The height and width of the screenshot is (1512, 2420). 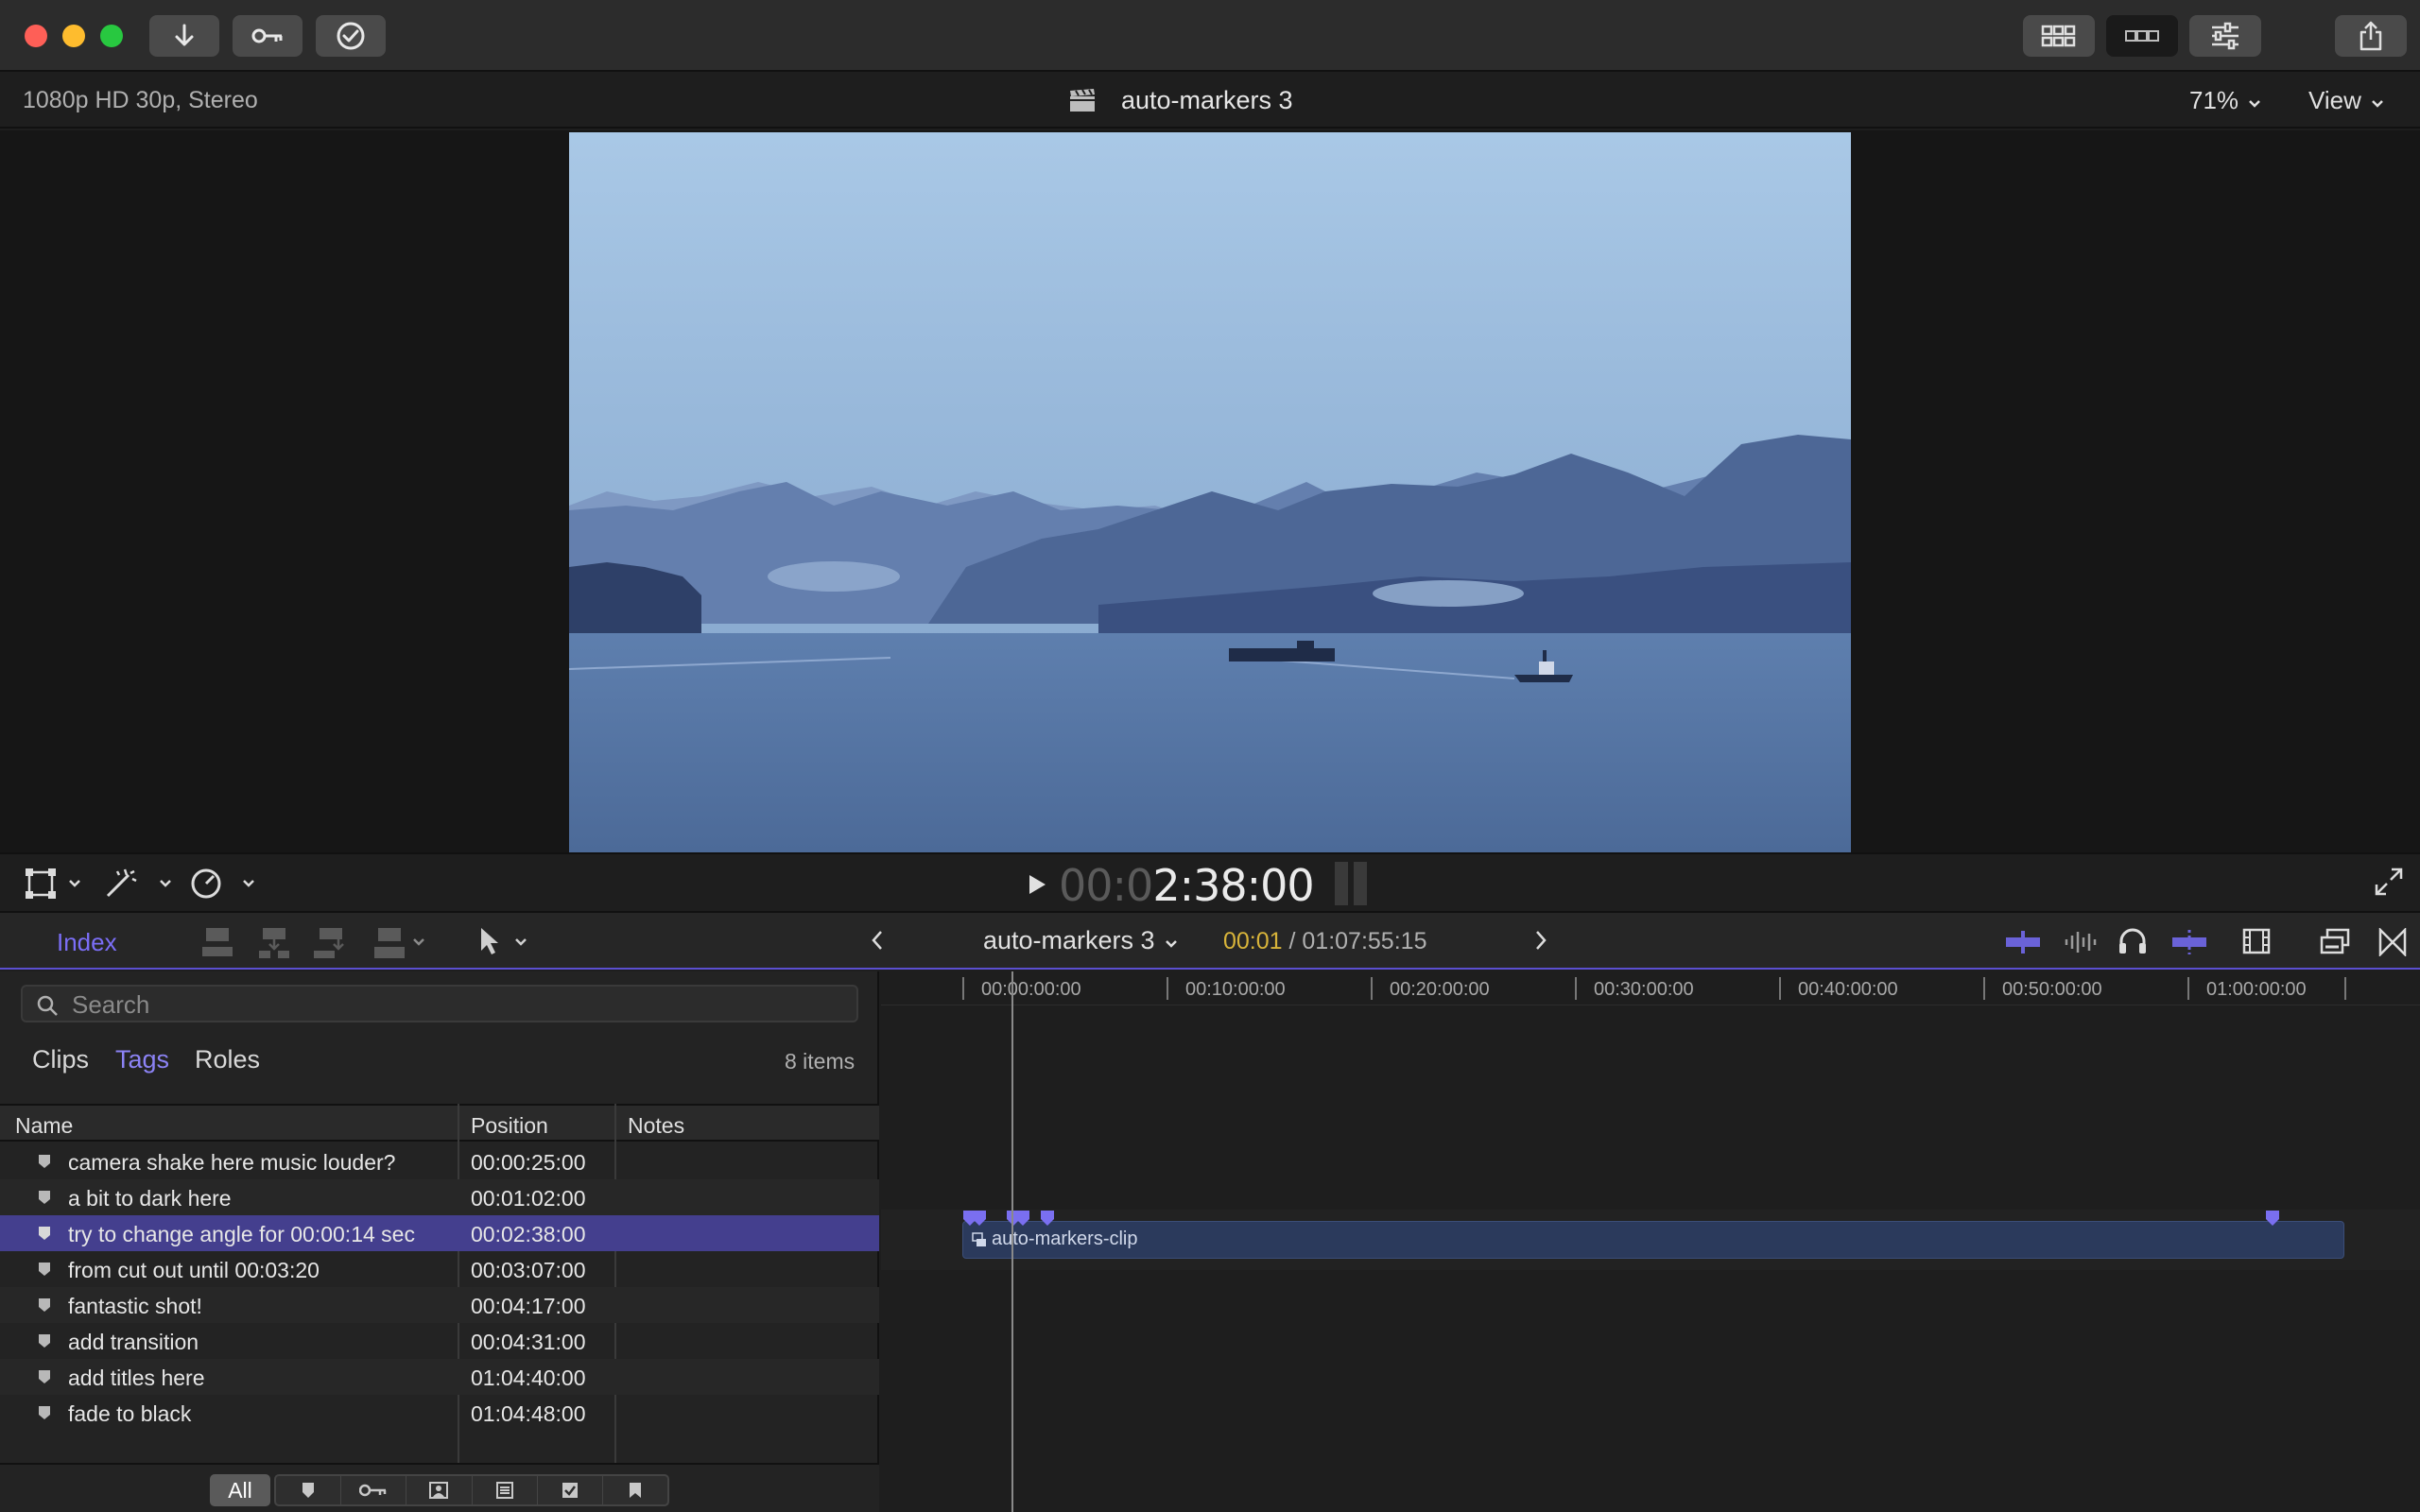 What do you see at coordinates (2334, 100) in the screenshot?
I see `view-menu-label: View` at bounding box center [2334, 100].